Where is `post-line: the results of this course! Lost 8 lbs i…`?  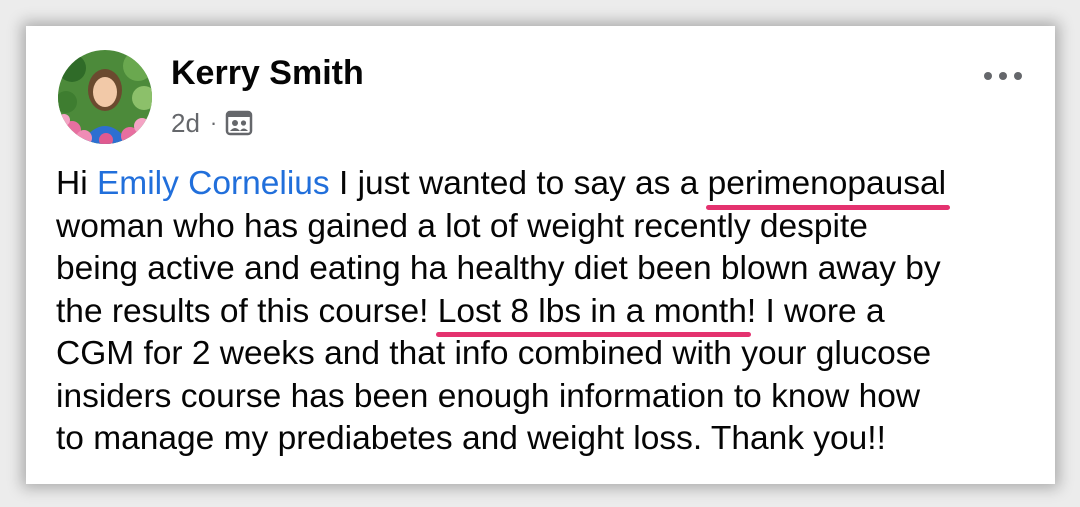
post-line: the results of this course! Lost 8 lbs i… is located at coordinates (548, 314).